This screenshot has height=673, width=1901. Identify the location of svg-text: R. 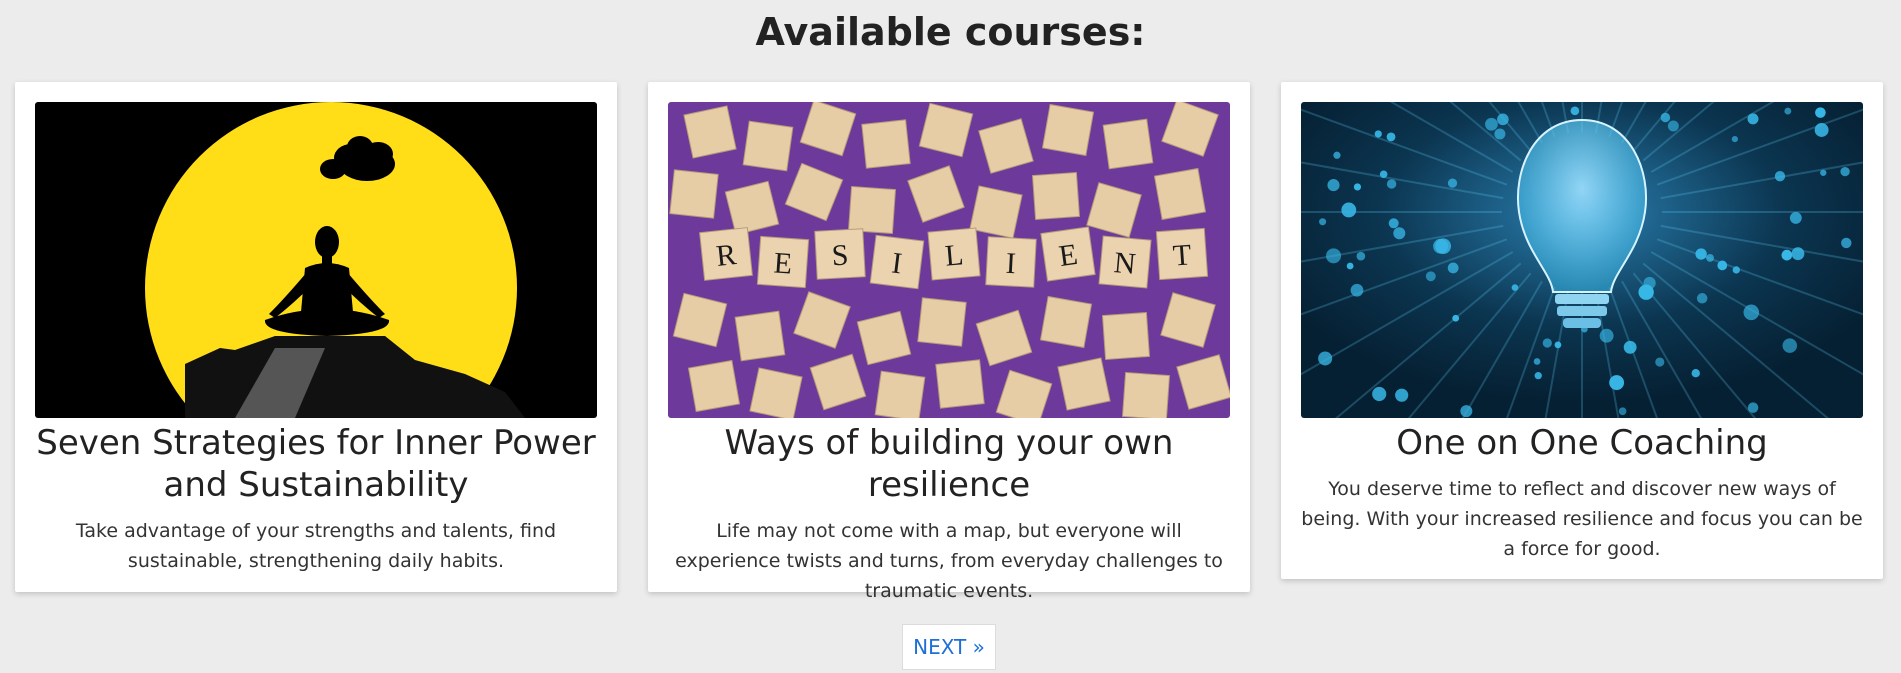
(725, 255).